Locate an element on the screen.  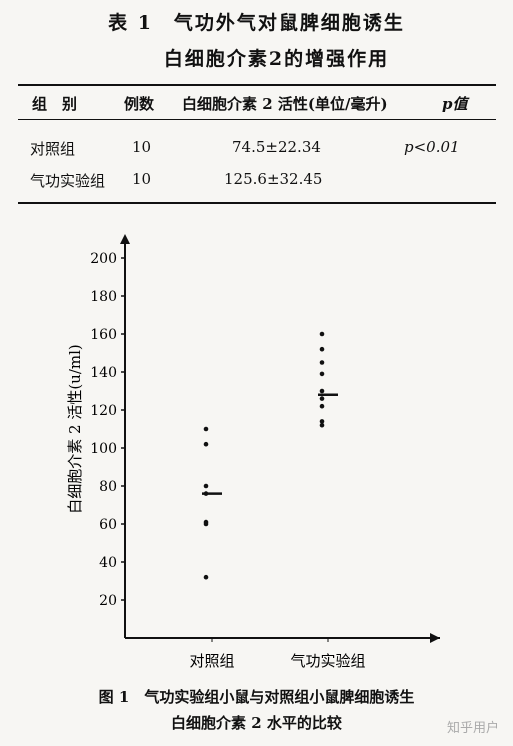
header-group: 组 别 is located at coordinates (55, 104).